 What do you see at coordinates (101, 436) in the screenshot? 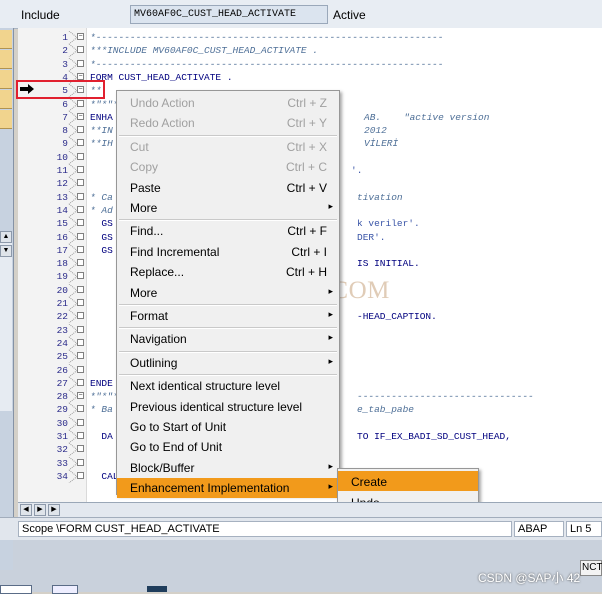
I see `code-text: DA` at bounding box center [101, 436].